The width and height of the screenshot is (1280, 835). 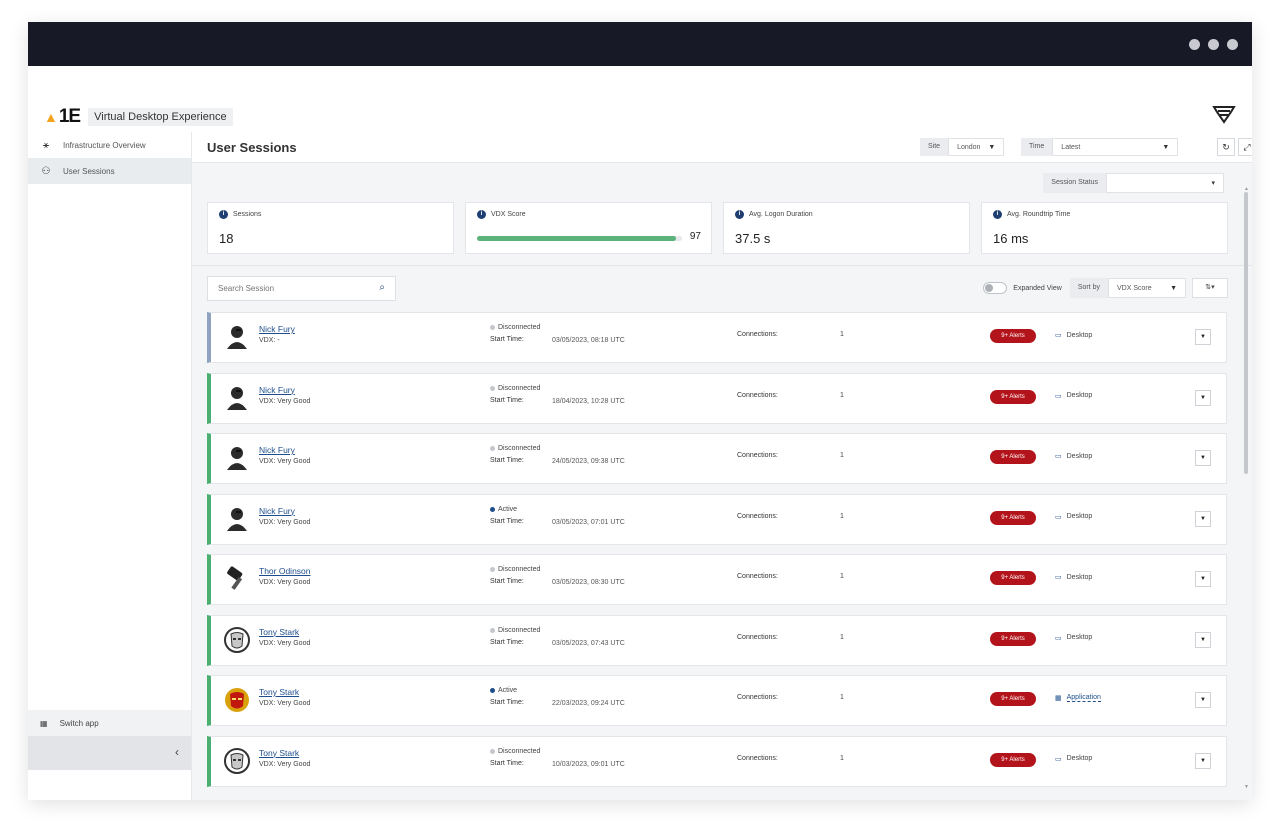 I want to click on search-input, so click(x=283, y=288).